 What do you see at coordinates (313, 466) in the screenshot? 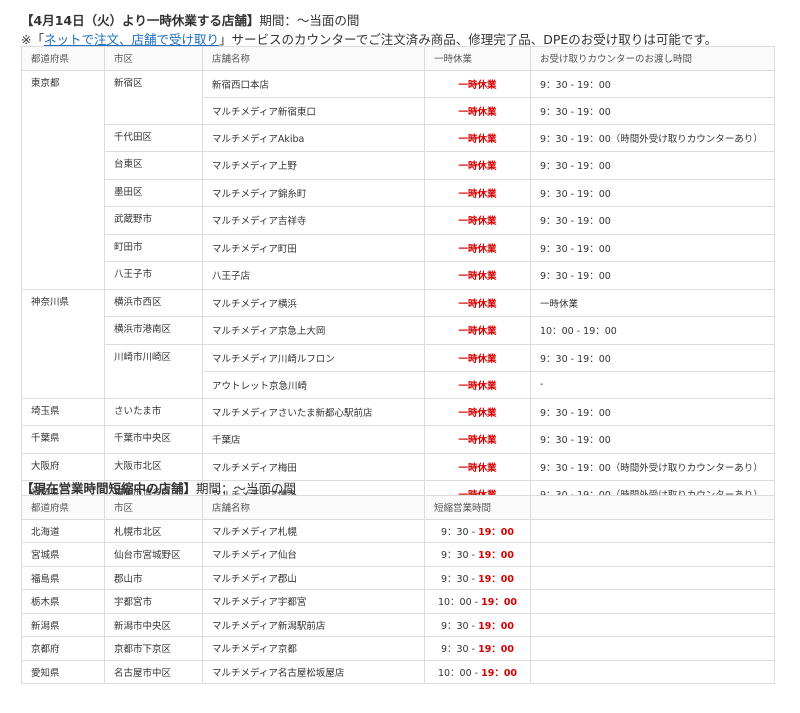
I see `store-name-cell: マルチメディア梅田` at bounding box center [313, 466].